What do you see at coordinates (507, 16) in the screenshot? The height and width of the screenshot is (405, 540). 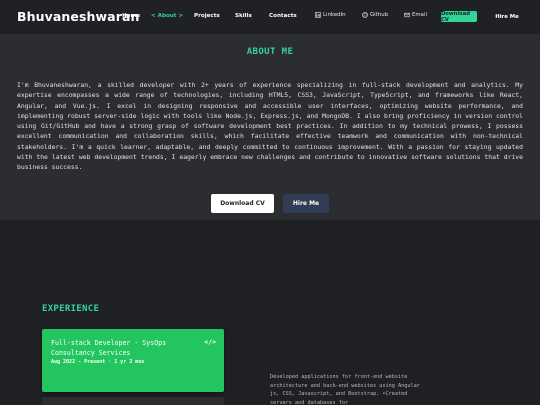 I see `nav-hire-me-button: Hire Me` at bounding box center [507, 16].